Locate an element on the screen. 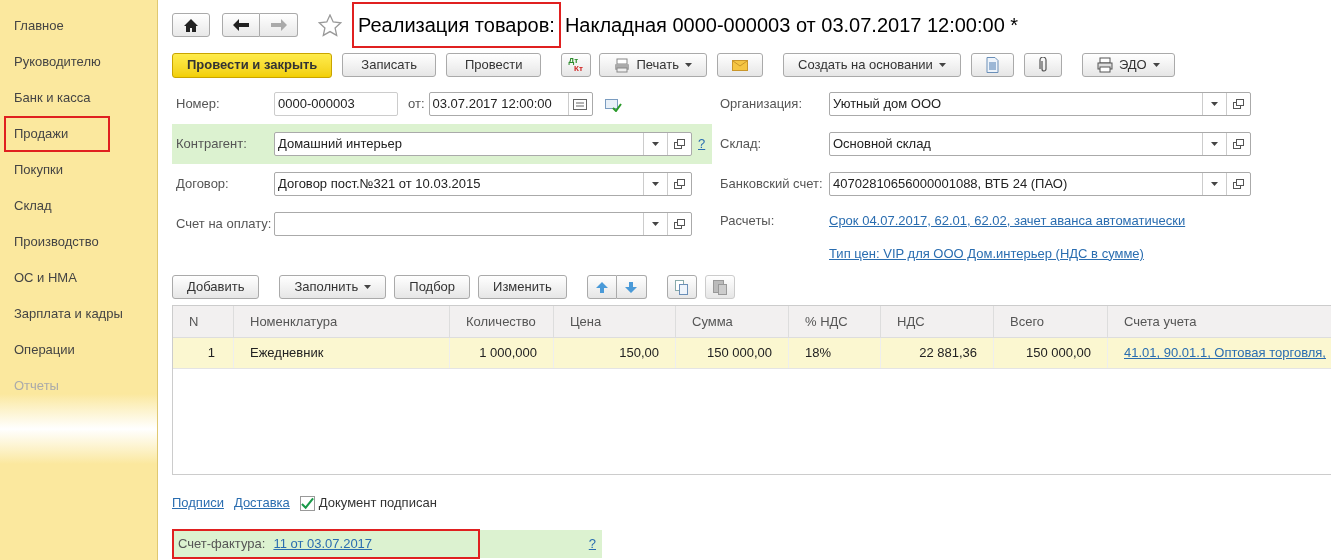 The image size is (1331, 560). paperclip-icon is located at coordinates (1042, 65).